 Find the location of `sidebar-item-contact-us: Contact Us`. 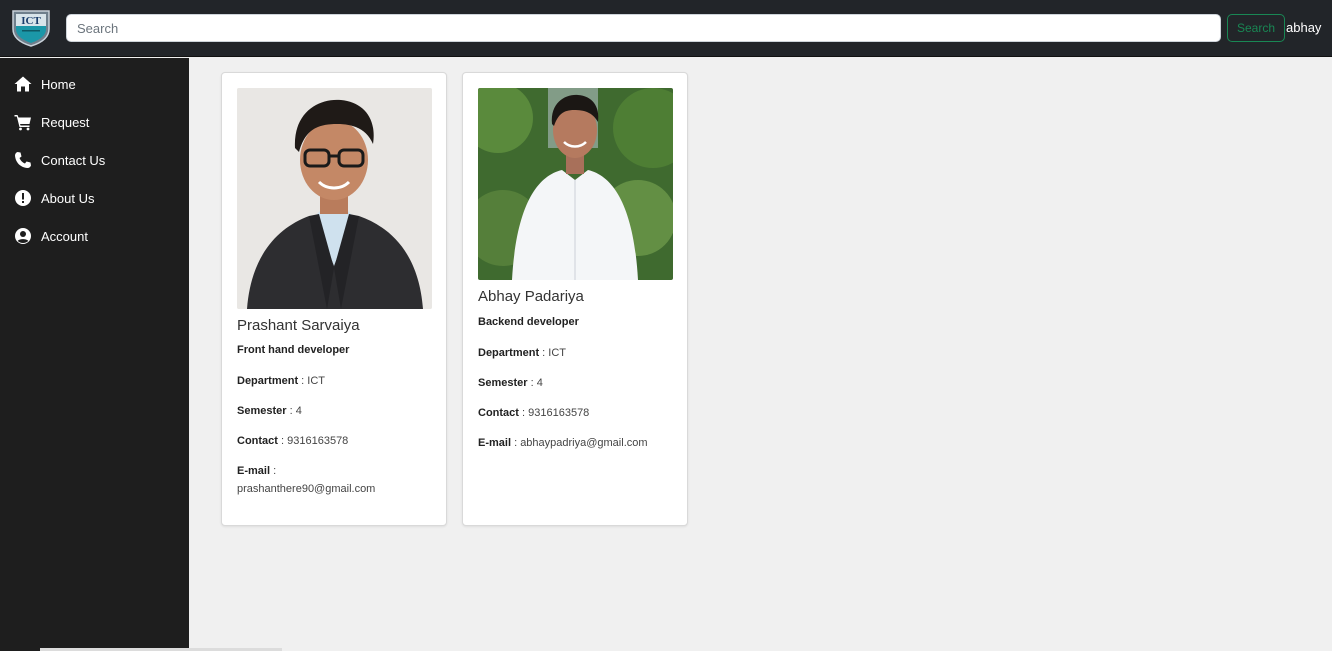

sidebar-item-contact-us: Contact Us is located at coordinates (94, 160).